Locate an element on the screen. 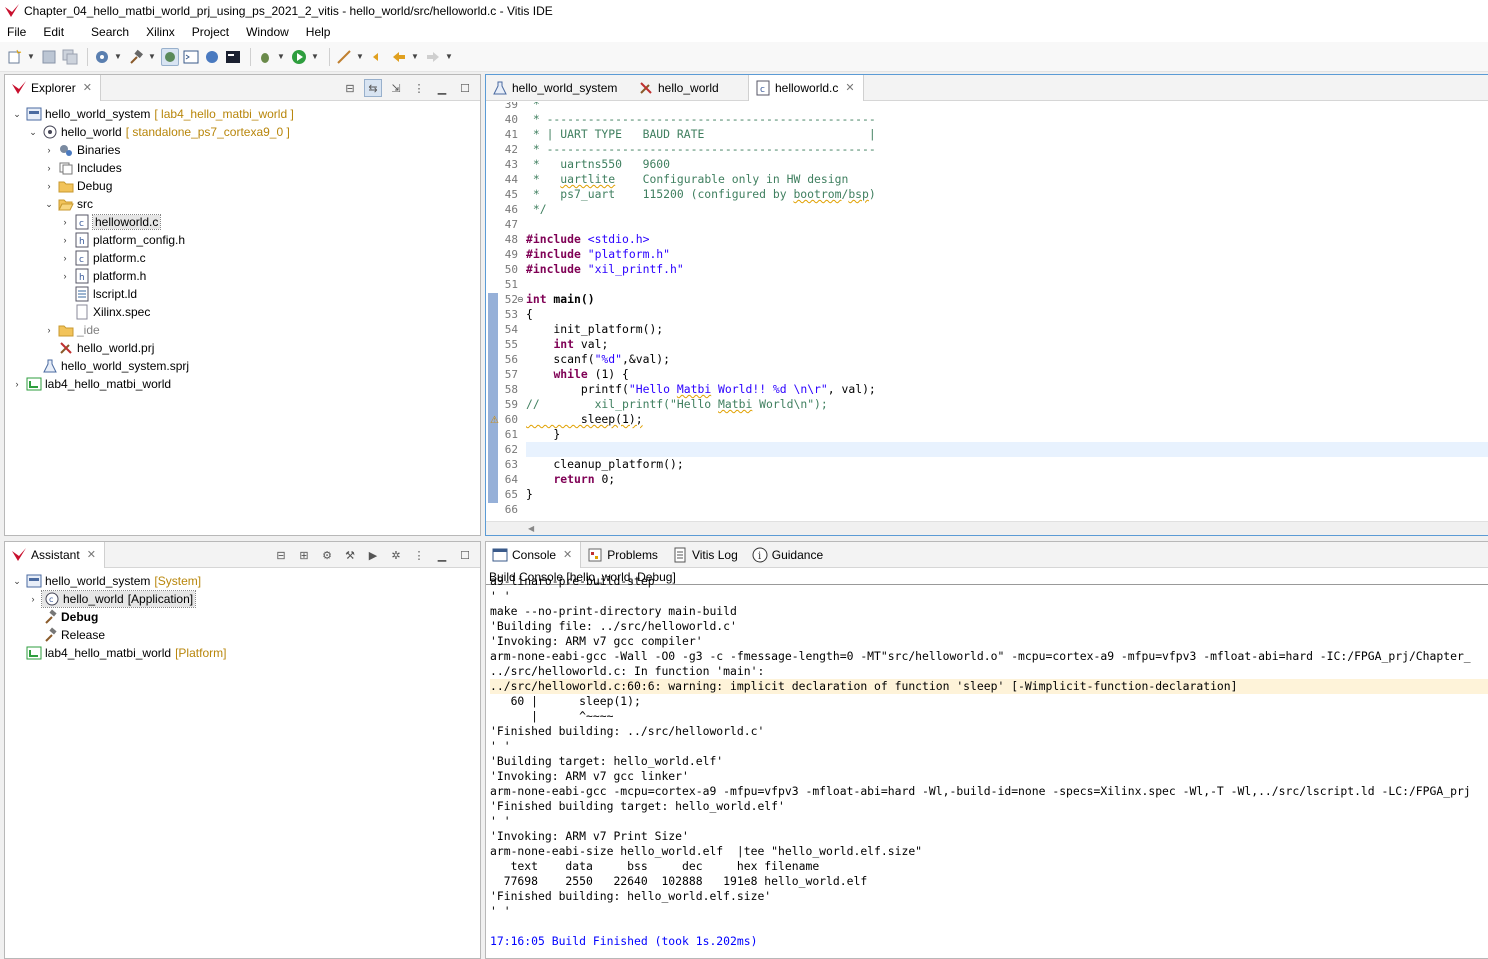  menu-xilinx: Xilinx is located at coordinates (160, 32).